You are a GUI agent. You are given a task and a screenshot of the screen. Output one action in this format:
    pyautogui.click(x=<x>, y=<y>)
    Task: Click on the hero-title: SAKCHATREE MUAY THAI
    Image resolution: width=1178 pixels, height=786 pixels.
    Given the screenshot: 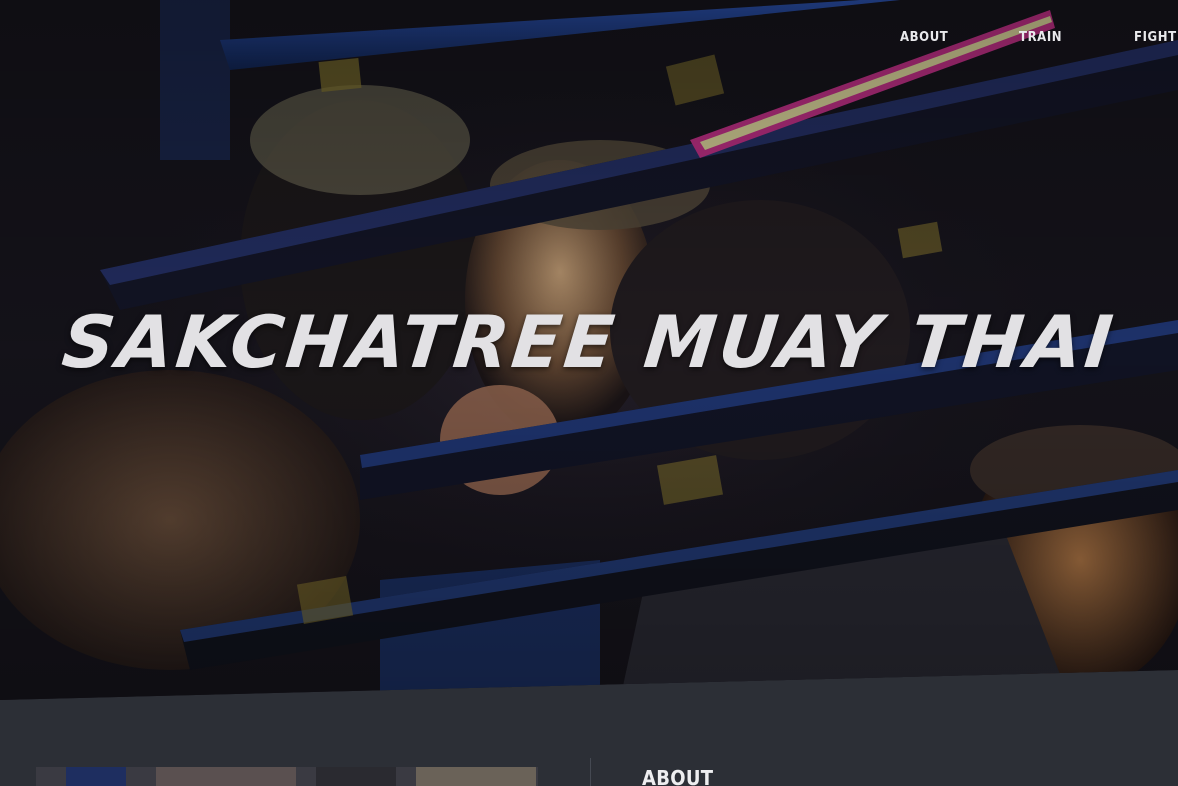 What is the action you would take?
    pyautogui.click(x=589, y=342)
    